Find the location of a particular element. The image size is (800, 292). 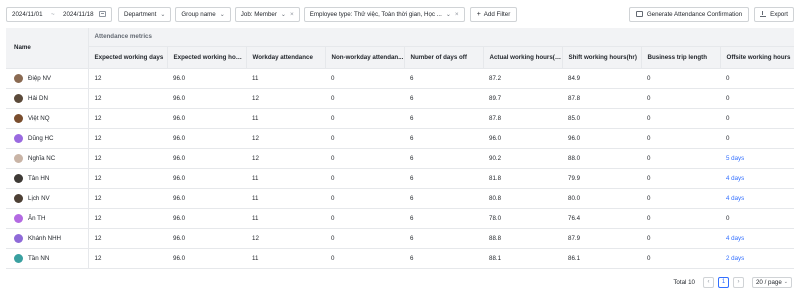

employee-name-cell: Việt NQ is located at coordinates (47, 118).